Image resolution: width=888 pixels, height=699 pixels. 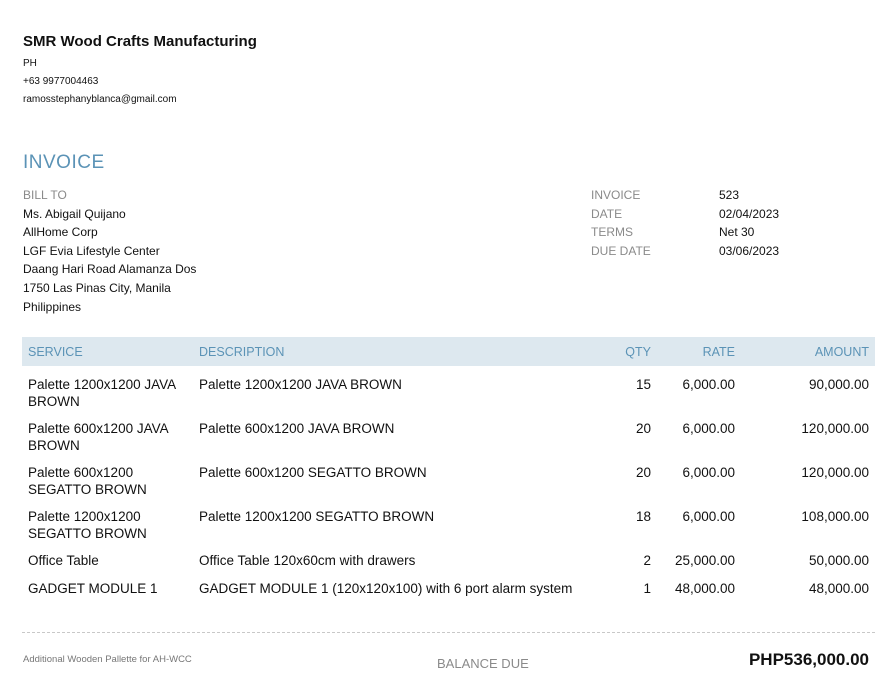 What do you see at coordinates (140, 41) in the screenshot?
I see `company-name: SMR Wood Crafts Manufacturing` at bounding box center [140, 41].